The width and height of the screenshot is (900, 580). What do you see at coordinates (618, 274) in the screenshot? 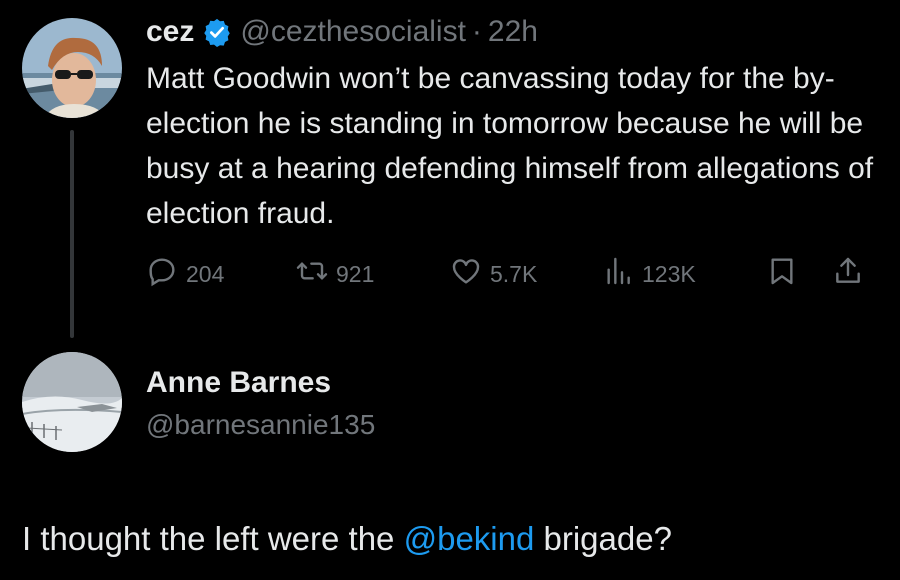
I see `views-chart-icon` at bounding box center [618, 274].